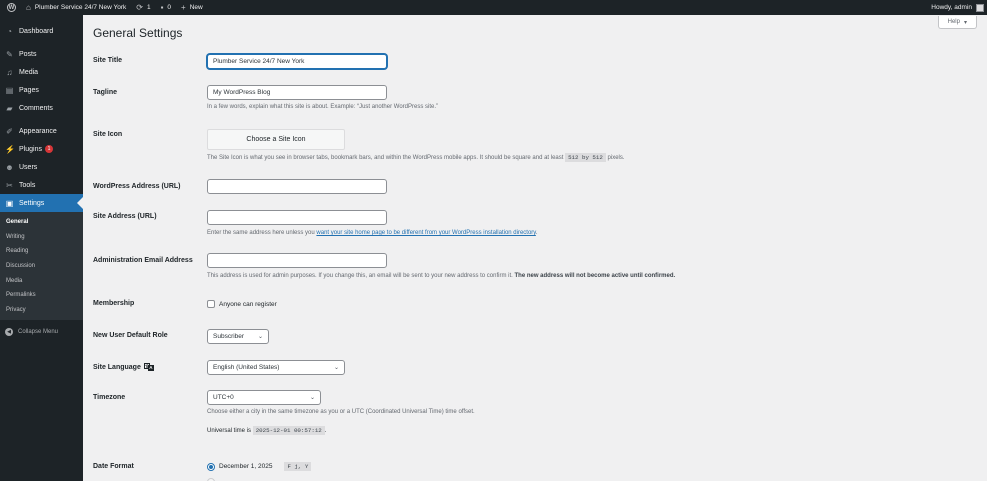  I want to click on page-title: General Settings, so click(138, 33).